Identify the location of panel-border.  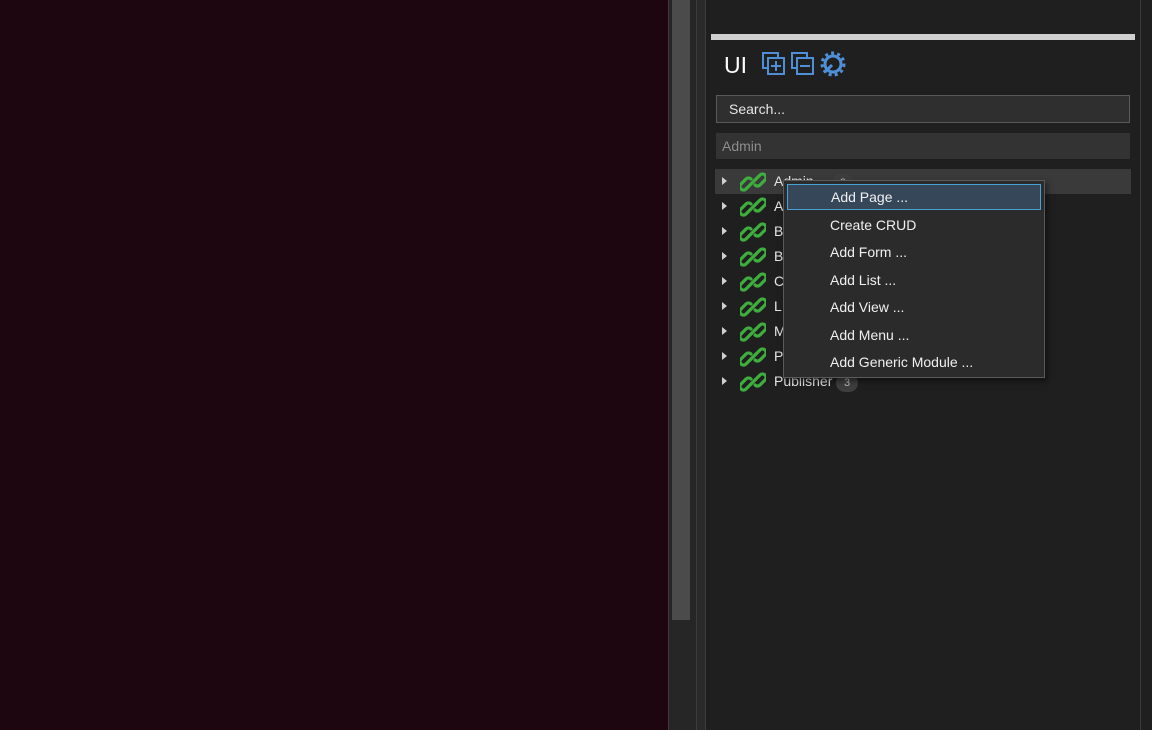
(1146, 365).